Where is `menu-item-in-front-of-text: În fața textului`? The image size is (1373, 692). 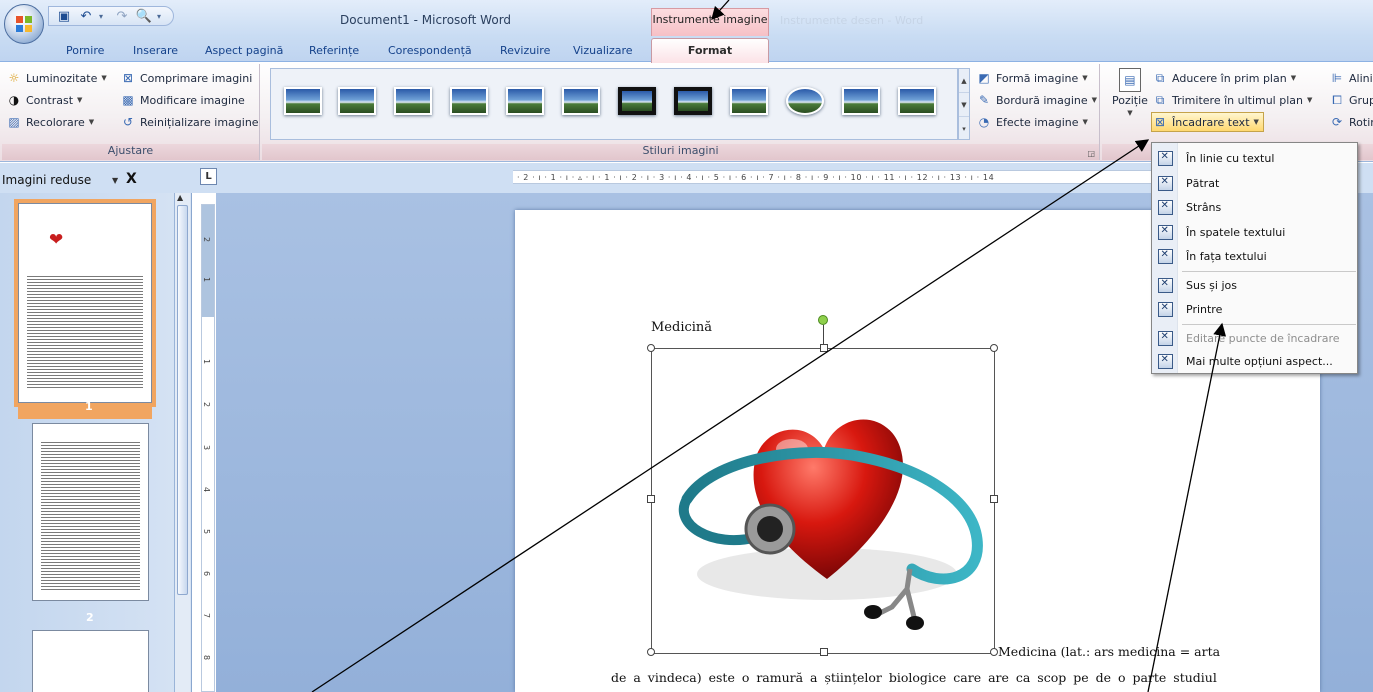 menu-item-in-front-of-text: În fața textului is located at coordinates (1254, 256).